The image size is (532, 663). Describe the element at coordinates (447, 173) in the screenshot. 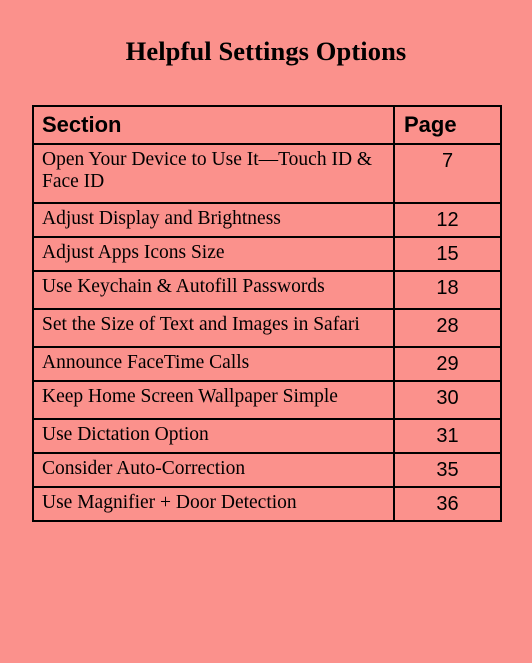

I see `cell-page: 7` at that location.